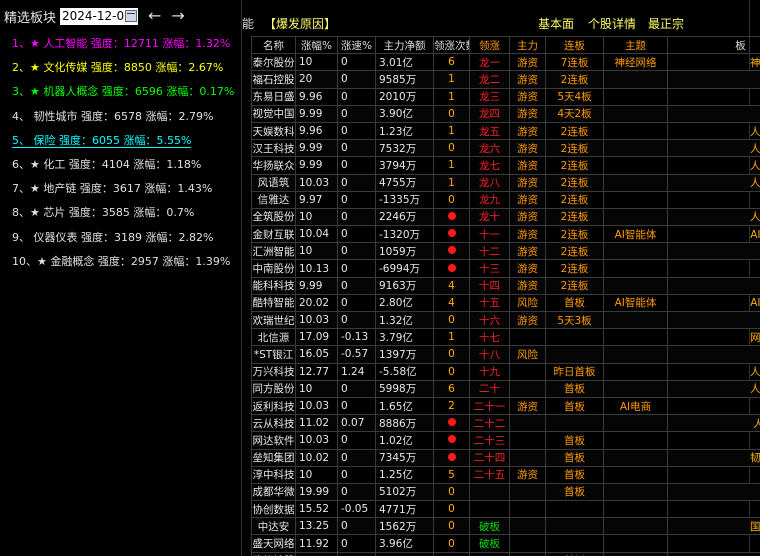 This screenshot has width=760, height=556. What do you see at coordinates (574, 492) in the screenshot?
I see `limit-up-streak-cell: 首板` at bounding box center [574, 492].